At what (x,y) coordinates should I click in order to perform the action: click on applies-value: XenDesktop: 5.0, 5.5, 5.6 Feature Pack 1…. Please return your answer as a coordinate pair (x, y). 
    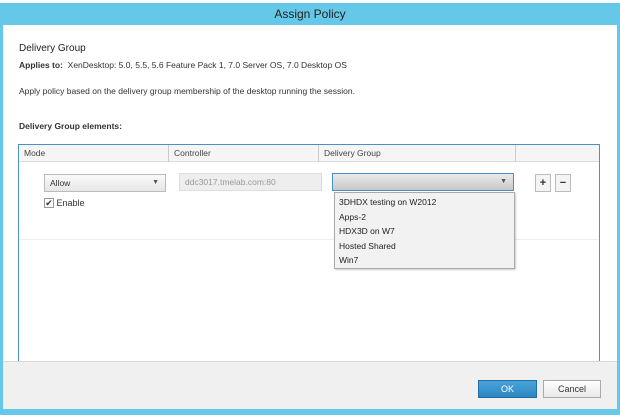
    Looking at the image, I should click on (207, 65).